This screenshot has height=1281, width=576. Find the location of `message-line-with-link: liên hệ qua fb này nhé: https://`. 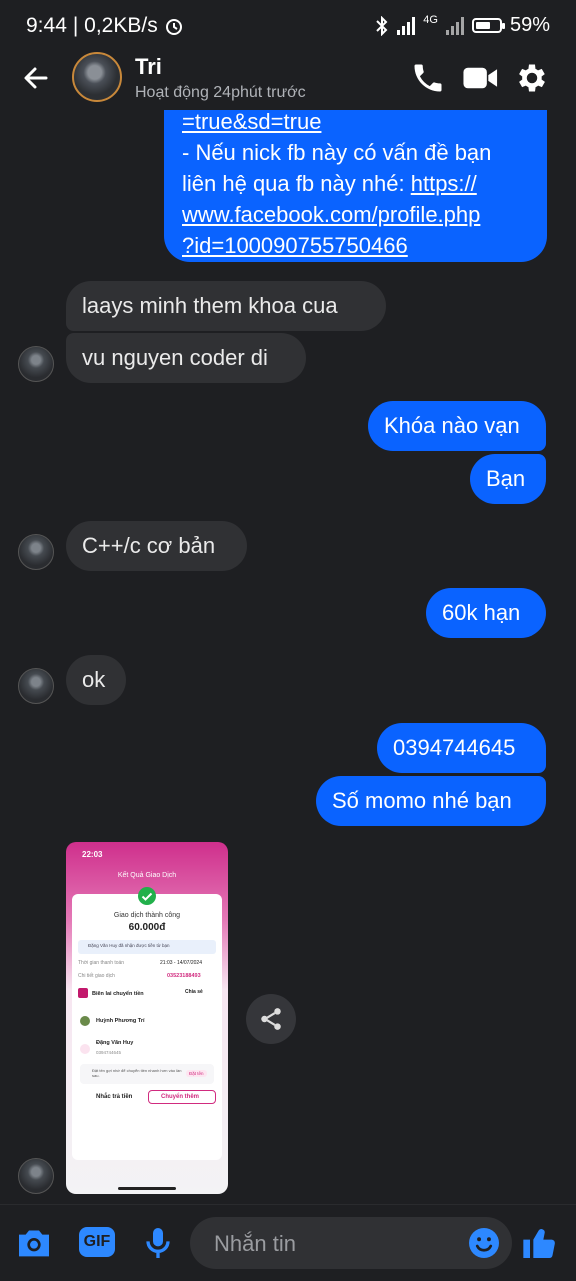

message-line-with-link: liên hệ qua fb này nhé: https:// is located at coordinates (329, 183).